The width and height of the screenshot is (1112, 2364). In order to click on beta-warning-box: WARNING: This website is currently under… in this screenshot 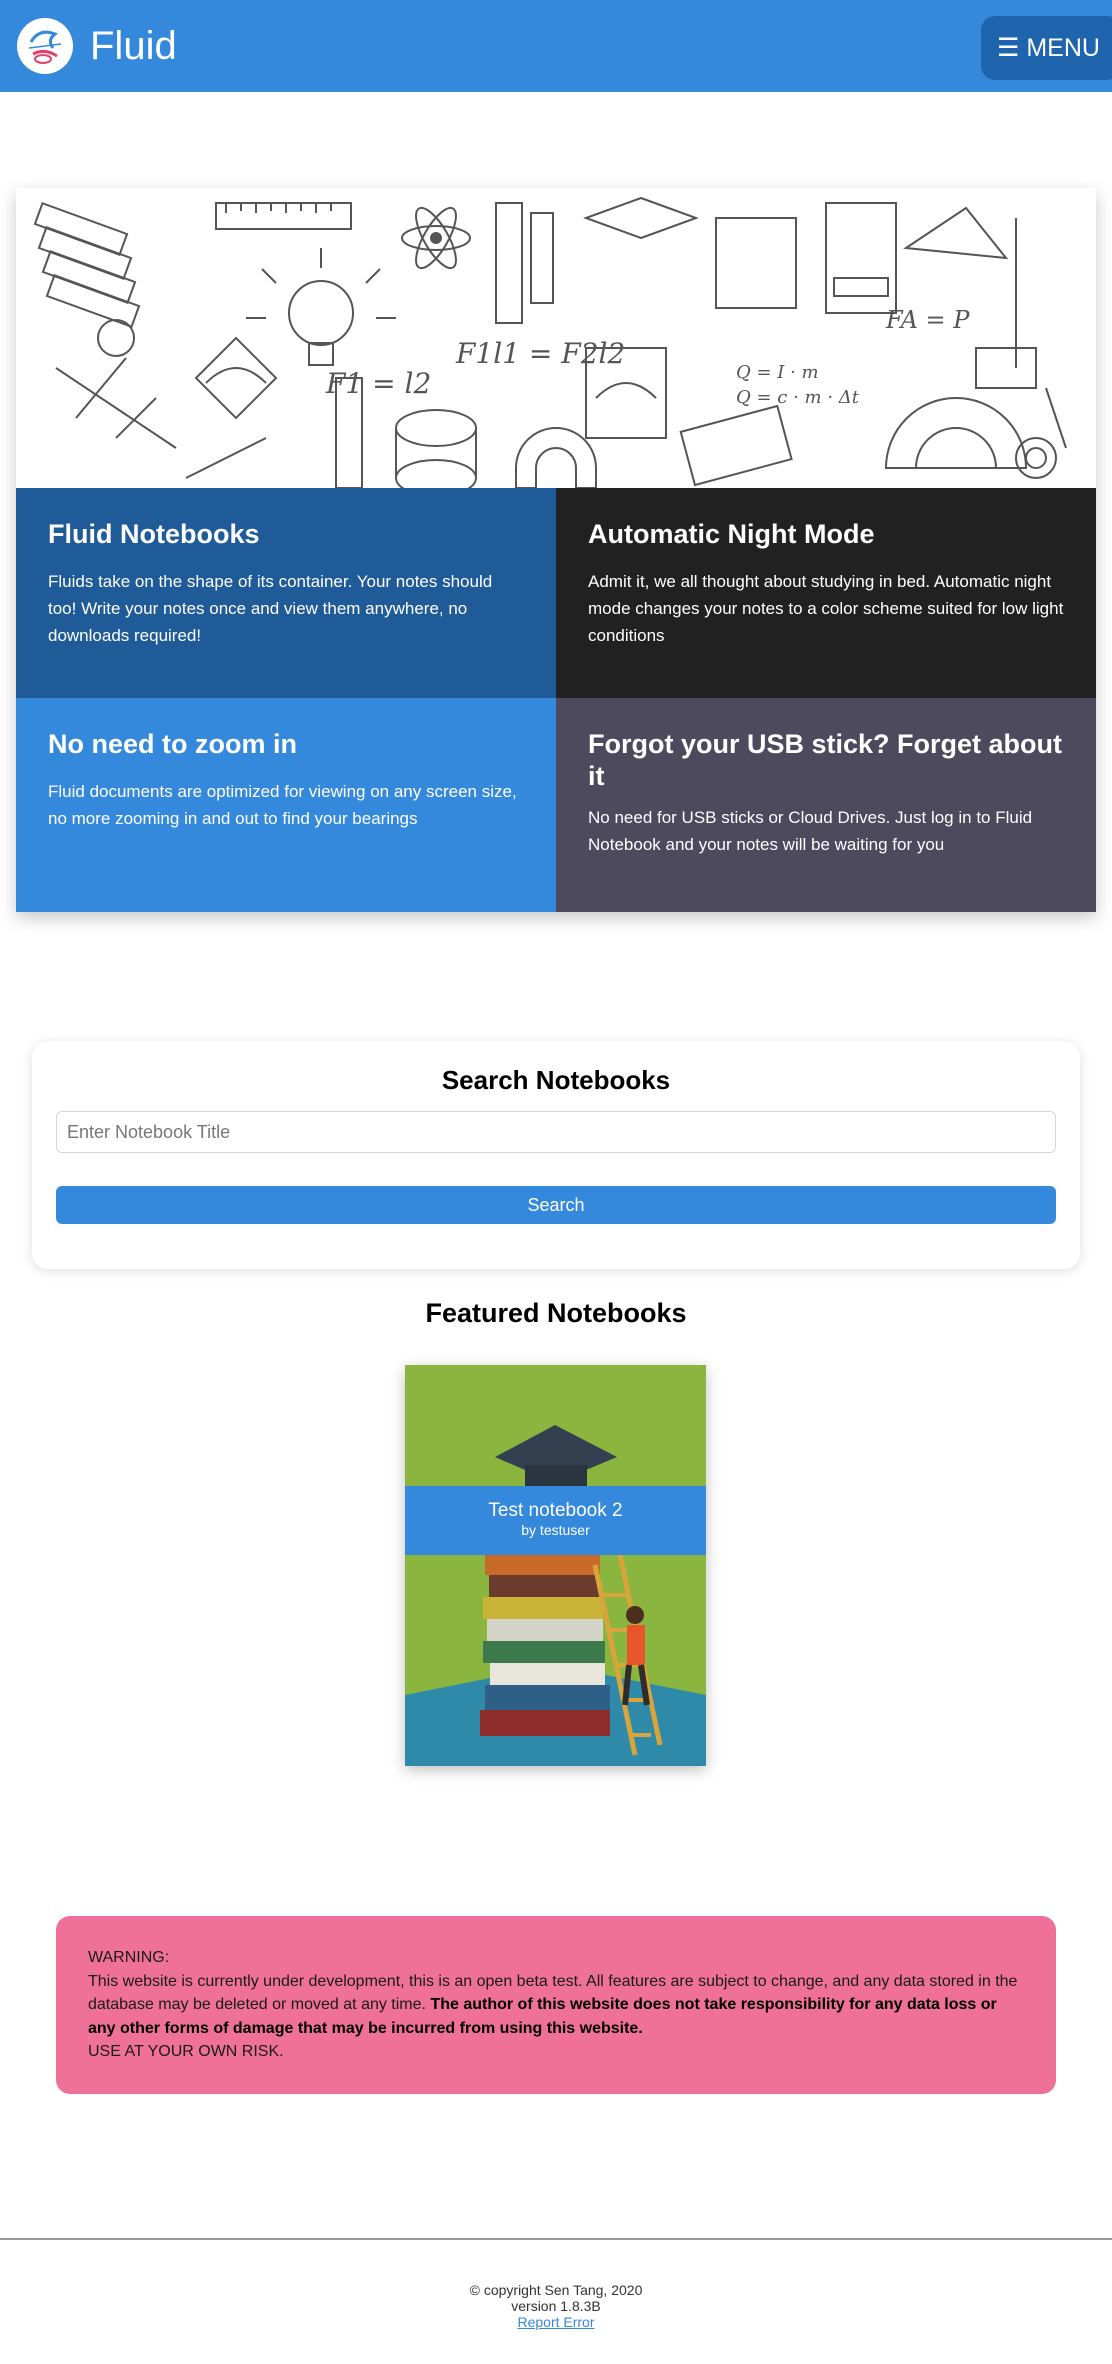, I will do `click(556, 2005)`.